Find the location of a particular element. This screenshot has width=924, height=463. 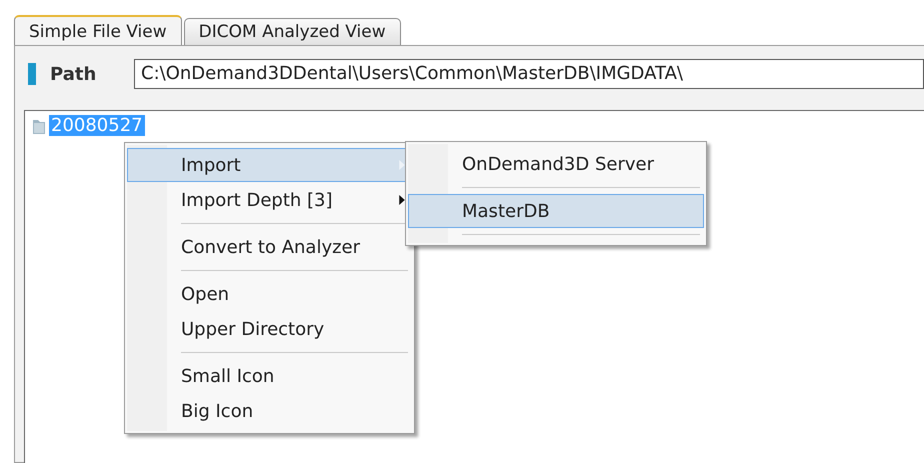

tab: Simple File View is located at coordinates (98, 30).